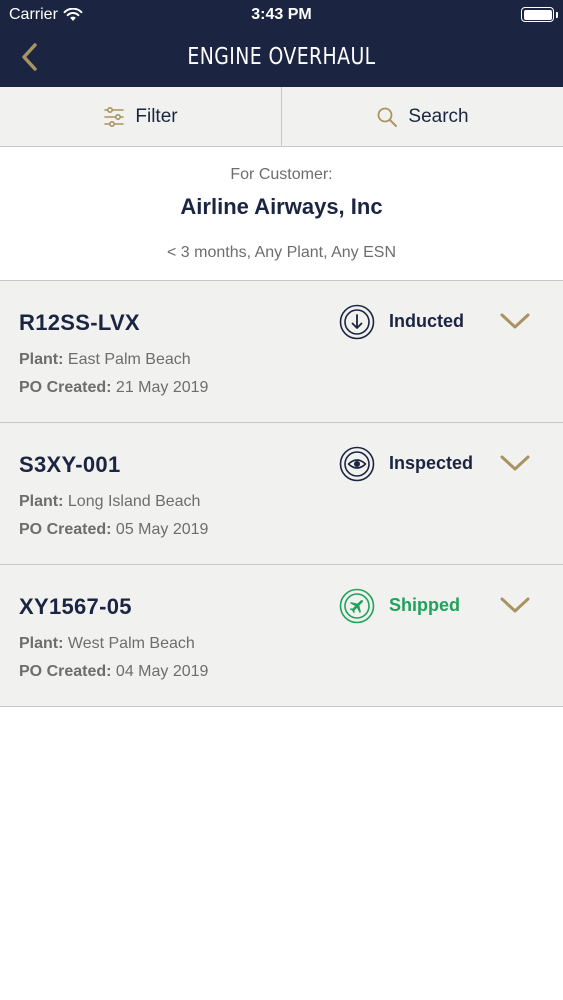 The height and width of the screenshot is (1000, 563). What do you see at coordinates (537, 14) in the screenshot?
I see `battery-icon` at bounding box center [537, 14].